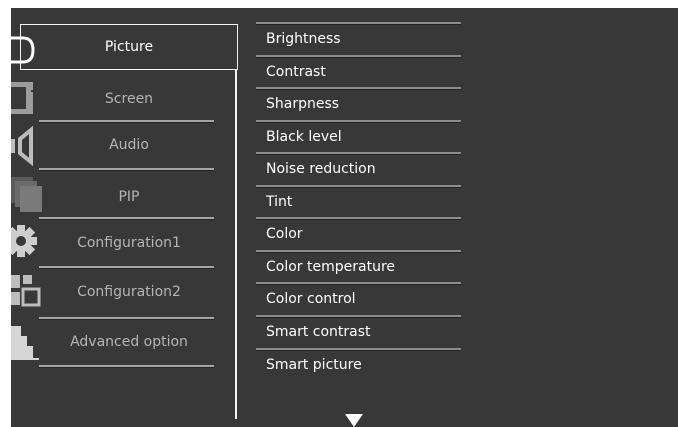  Describe the element at coordinates (366, 299) in the screenshot. I see `submenu-item-color-control: Color control` at that location.